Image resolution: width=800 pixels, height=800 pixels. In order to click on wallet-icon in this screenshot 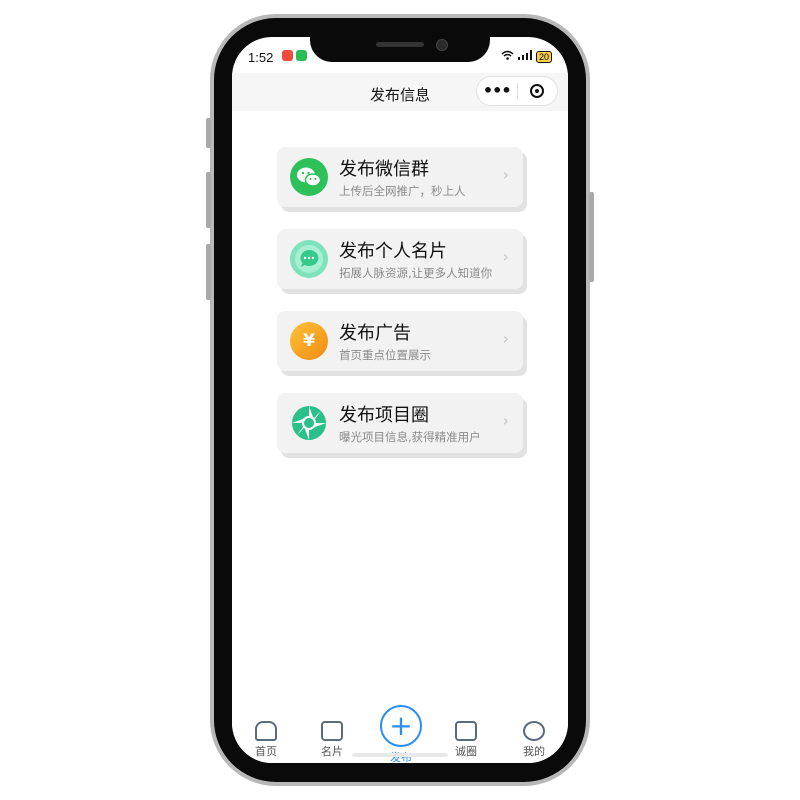, I will do `click(466, 731)`.